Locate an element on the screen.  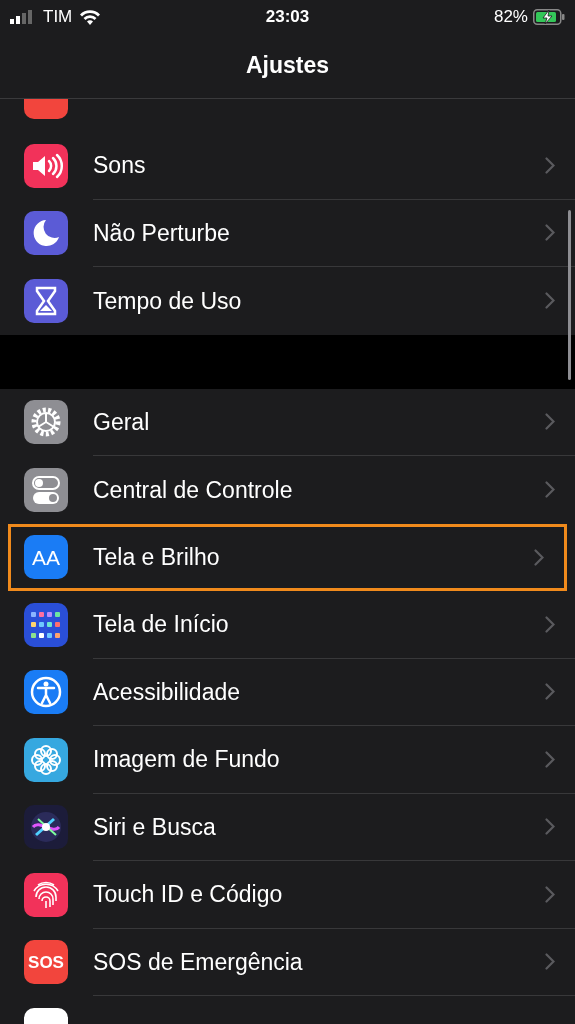
settings-row: Tempo de Uso is located at coordinates (287, 301).